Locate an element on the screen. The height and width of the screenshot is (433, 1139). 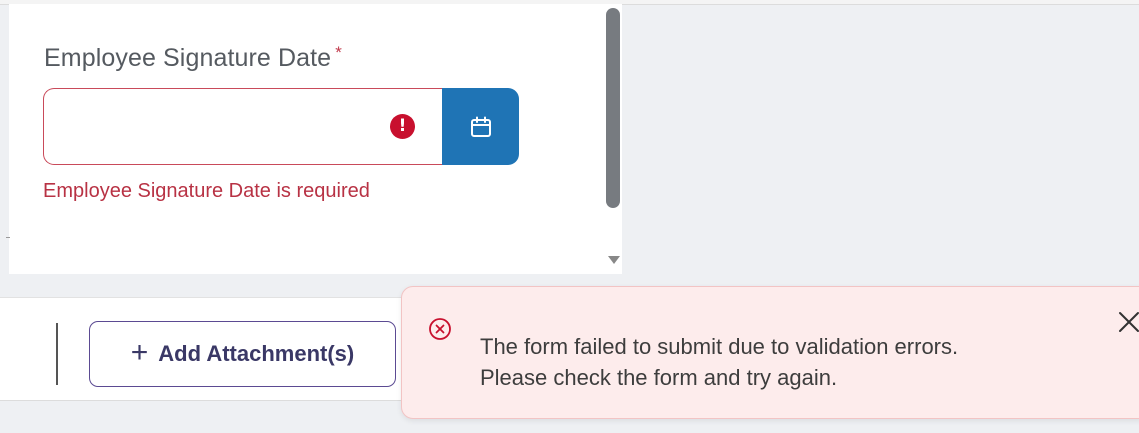
signature-date-input is located at coordinates (243, 126).